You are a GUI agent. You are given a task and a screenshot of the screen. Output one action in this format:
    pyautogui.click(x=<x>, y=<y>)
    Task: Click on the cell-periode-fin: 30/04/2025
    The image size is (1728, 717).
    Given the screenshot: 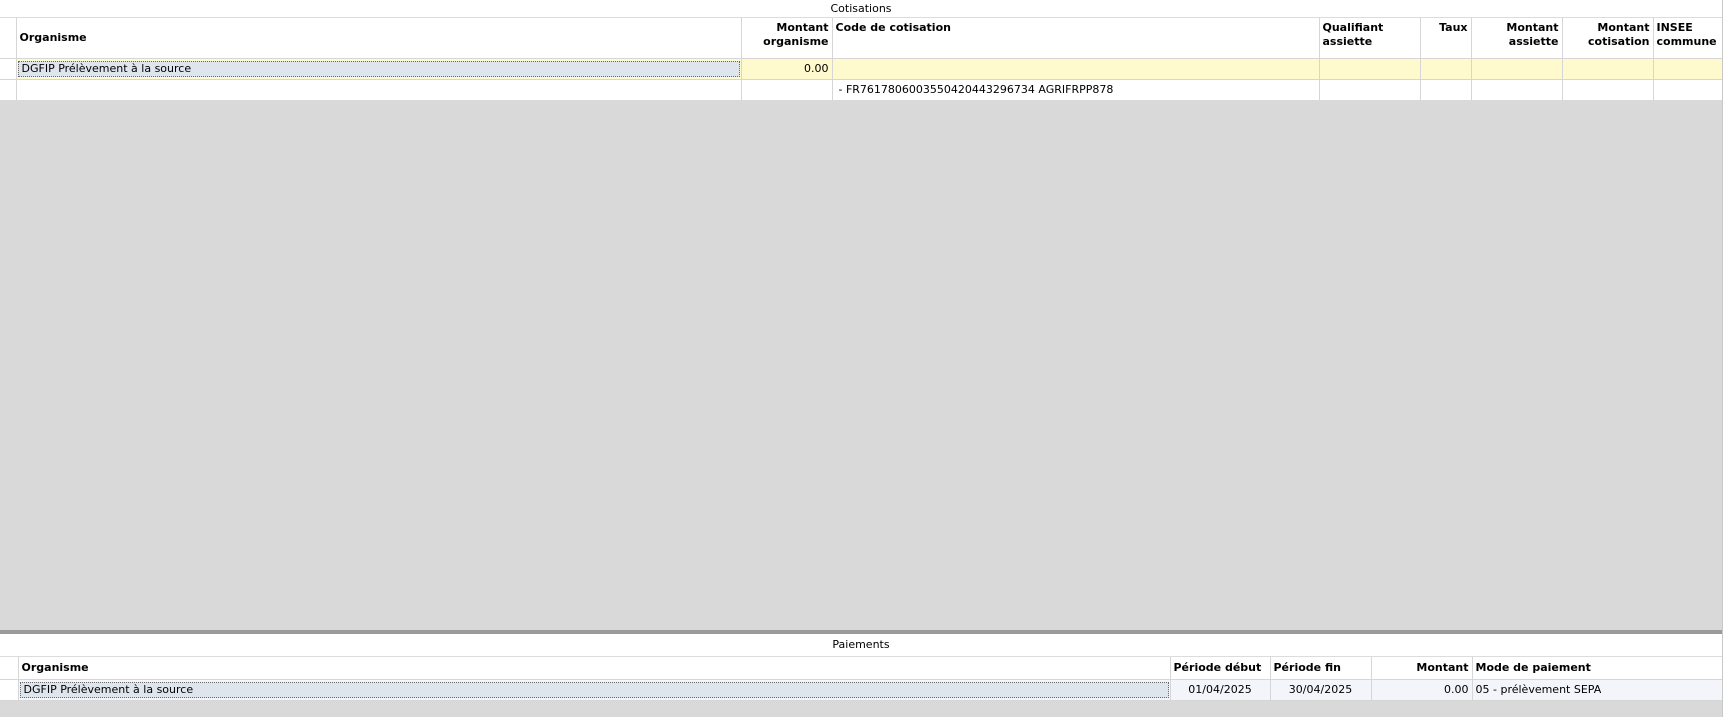 What is the action you would take?
    pyautogui.click(x=1321, y=690)
    